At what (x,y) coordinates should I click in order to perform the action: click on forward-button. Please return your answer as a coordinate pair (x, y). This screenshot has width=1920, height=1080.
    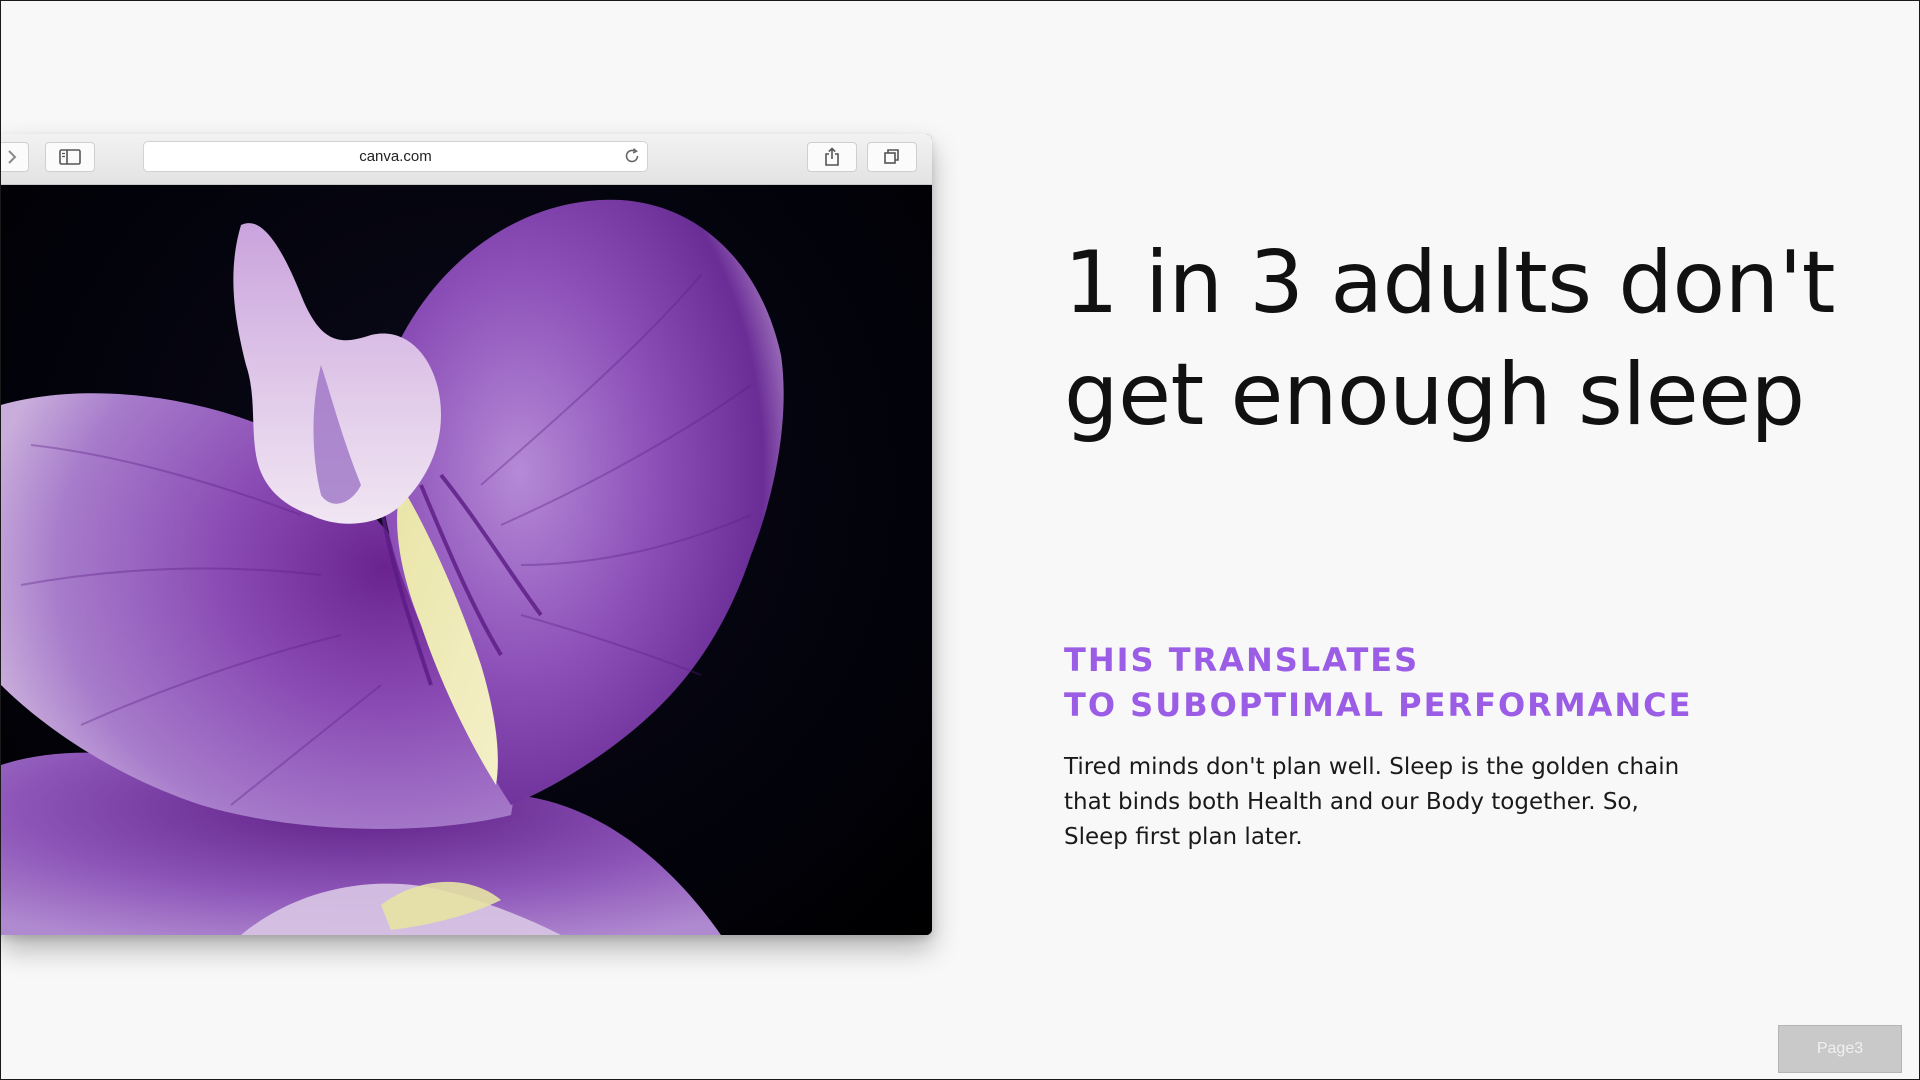
    Looking at the image, I should click on (15, 157).